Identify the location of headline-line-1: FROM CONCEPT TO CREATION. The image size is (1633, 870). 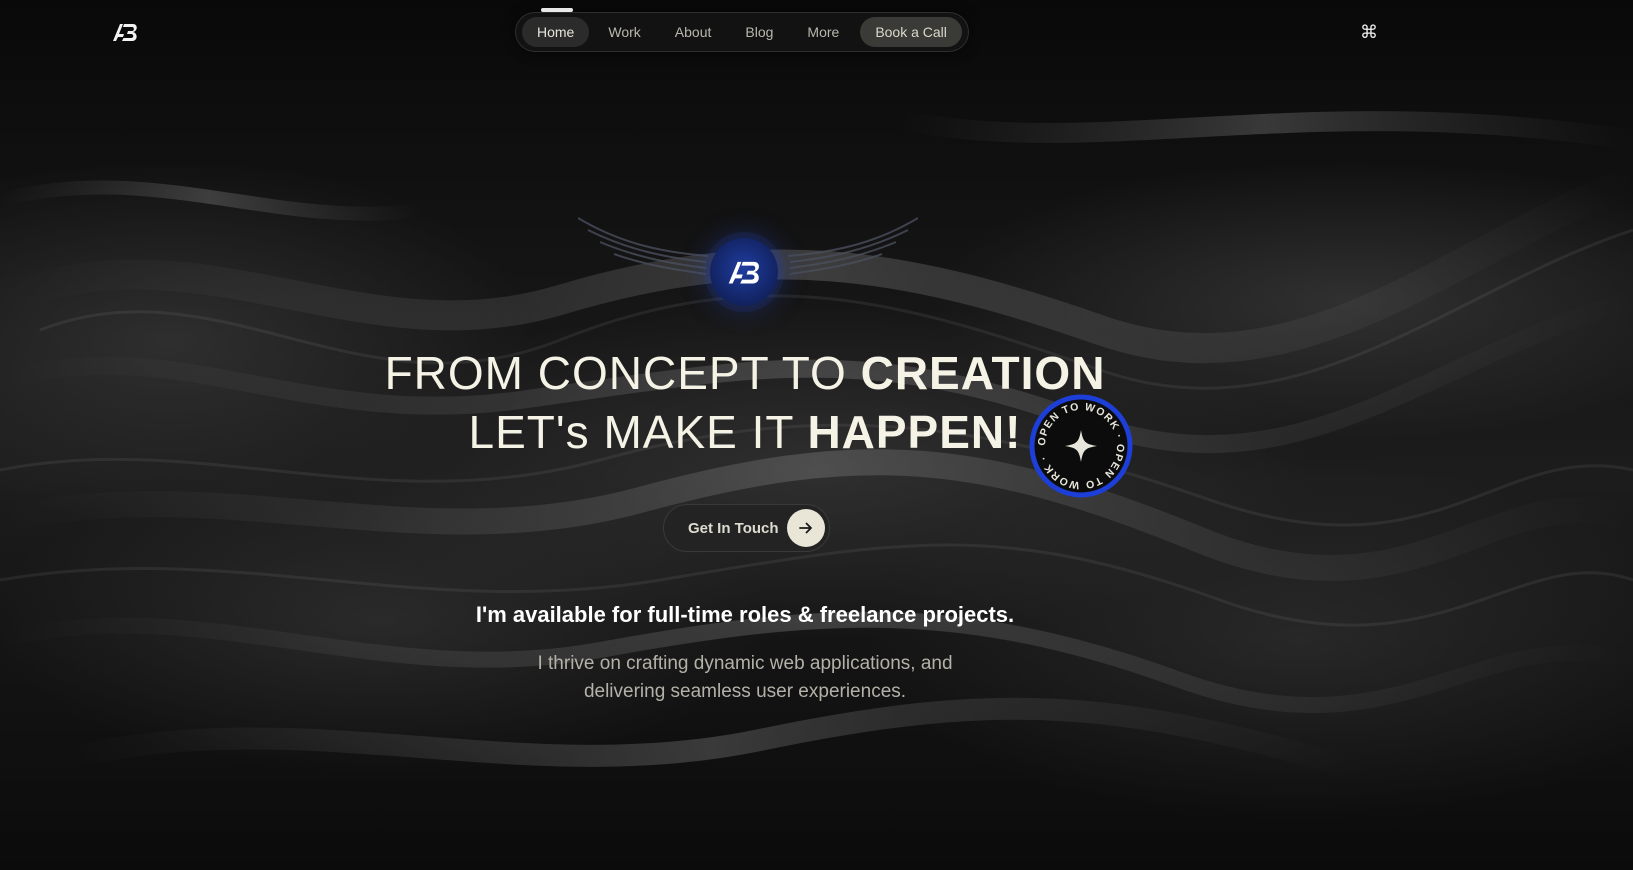
(745, 373).